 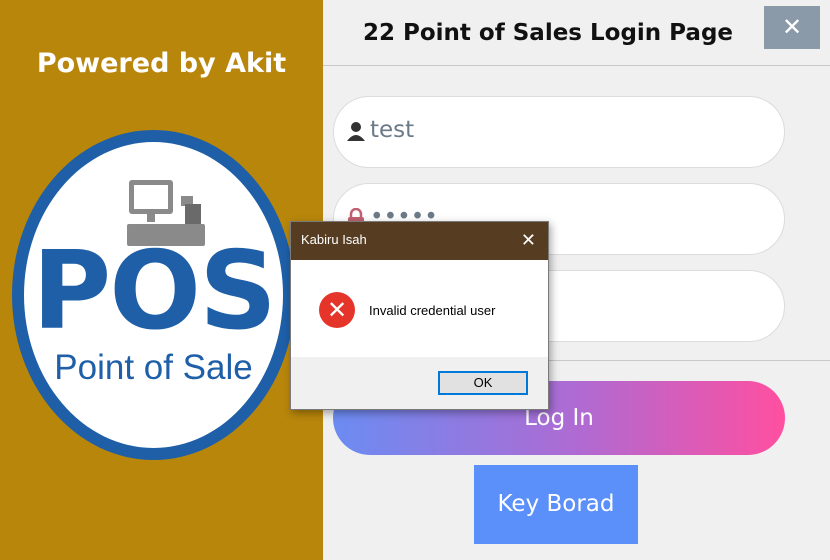 I want to click on logo-pos-text: POS, so click(x=154, y=291).